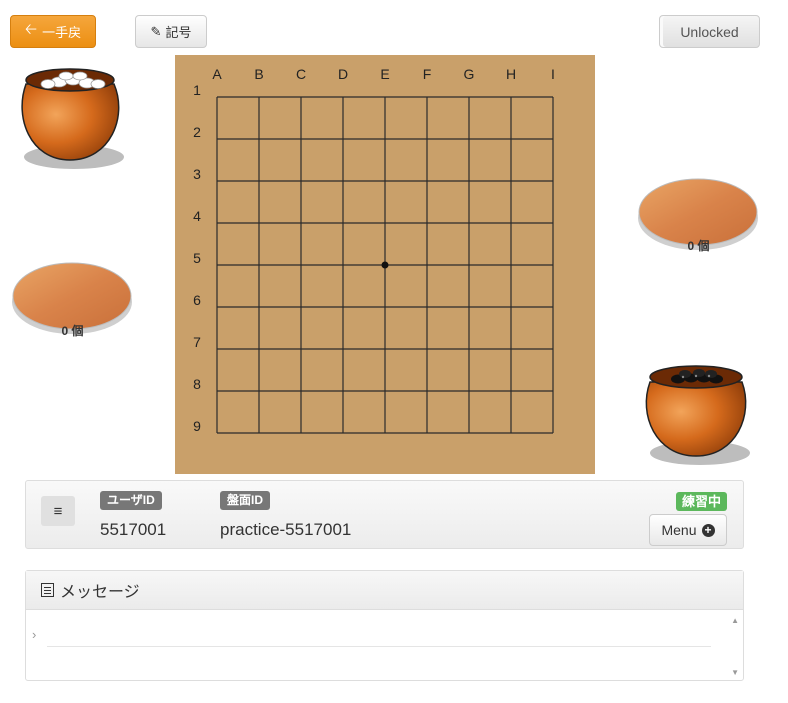 Image resolution: width=788 pixels, height=703 pixels. What do you see at coordinates (58, 511) in the screenshot?
I see `hamburger-menu-button: ≡` at bounding box center [58, 511].